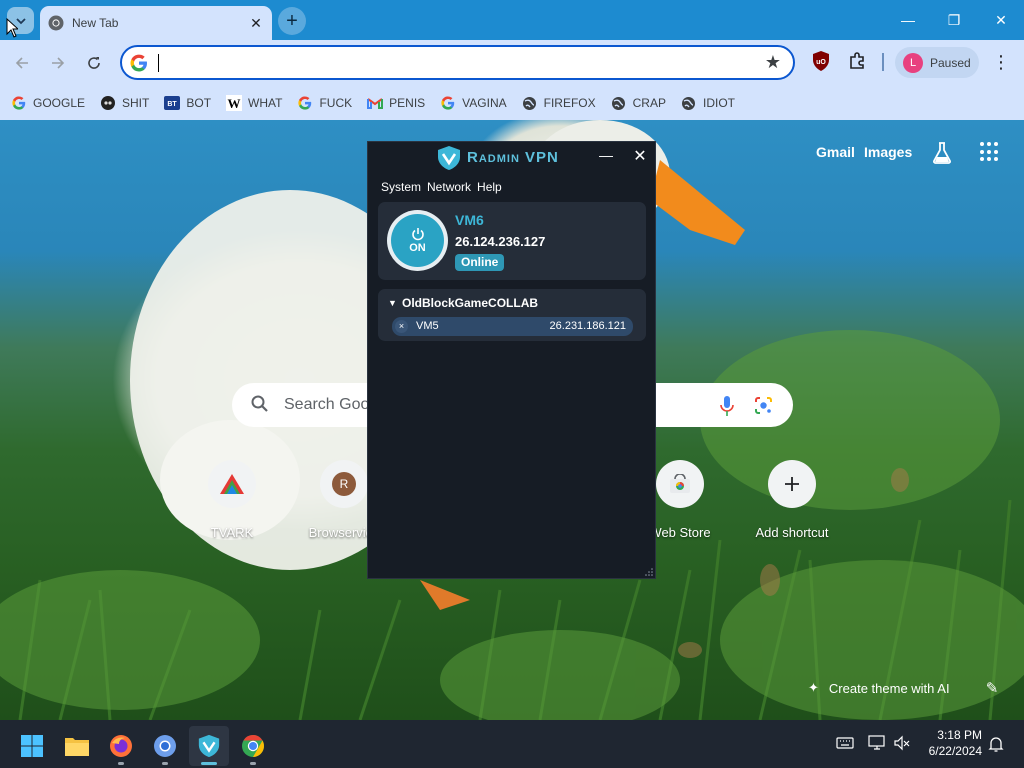 The width and height of the screenshot is (1024, 768). What do you see at coordinates (489, 187) in the screenshot?
I see `menu-help: Help` at bounding box center [489, 187].